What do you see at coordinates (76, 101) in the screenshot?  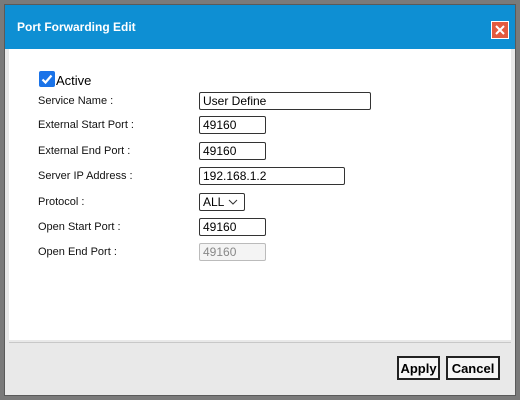 I see `service-name-label: Service Name :` at bounding box center [76, 101].